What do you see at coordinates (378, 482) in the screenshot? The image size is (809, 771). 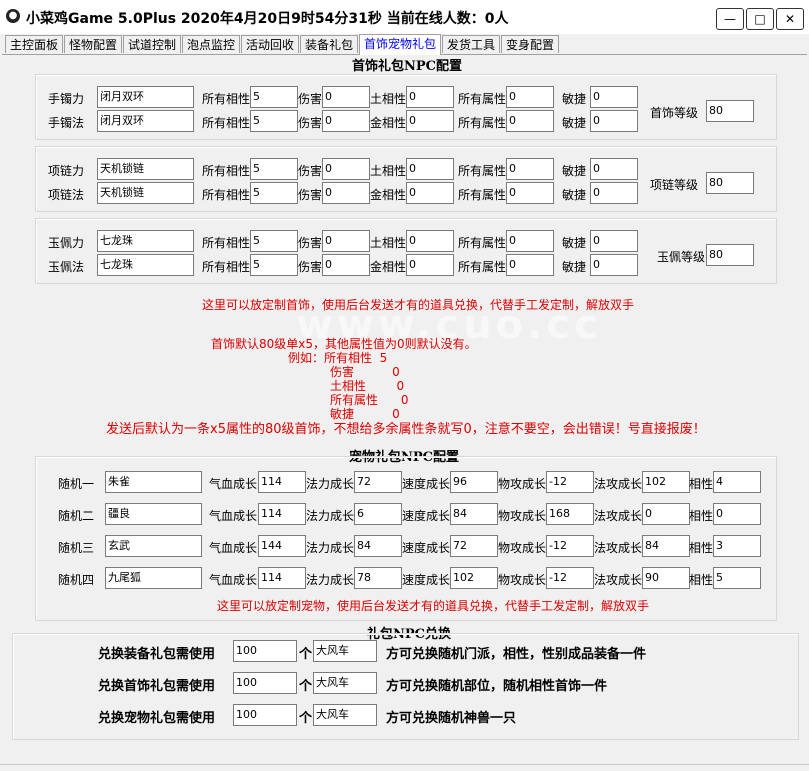 I see `pet-mp-input: 72` at bounding box center [378, 482].